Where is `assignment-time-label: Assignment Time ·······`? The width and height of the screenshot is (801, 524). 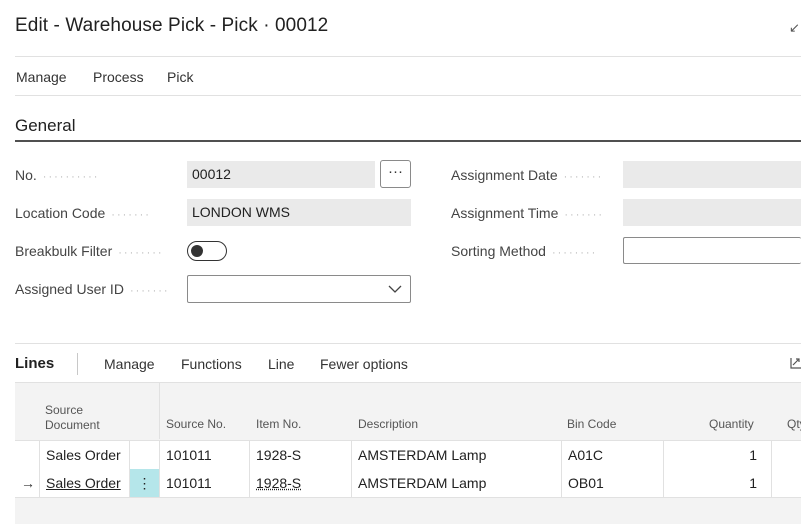 assignment-time-label: Assignment Time ······· is located at coordinates (528, 213).